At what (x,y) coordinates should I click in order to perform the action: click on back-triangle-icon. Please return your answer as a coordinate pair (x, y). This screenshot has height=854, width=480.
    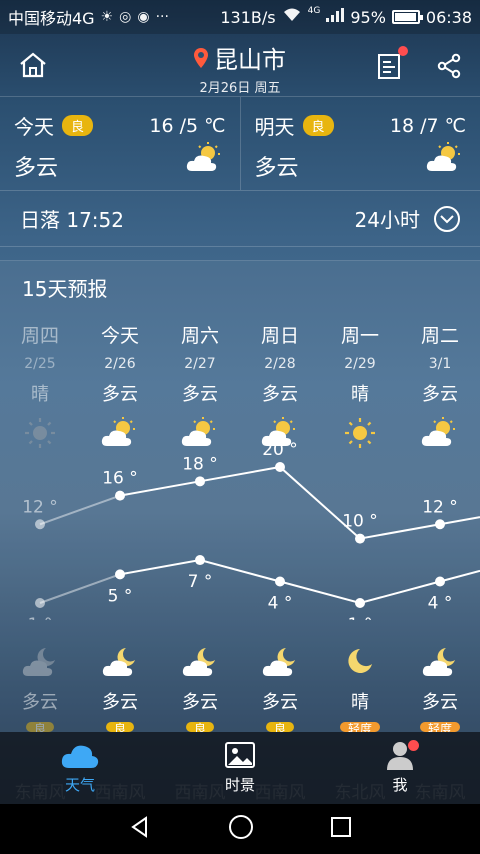
    Looking at the image, I should click on (139, 827).